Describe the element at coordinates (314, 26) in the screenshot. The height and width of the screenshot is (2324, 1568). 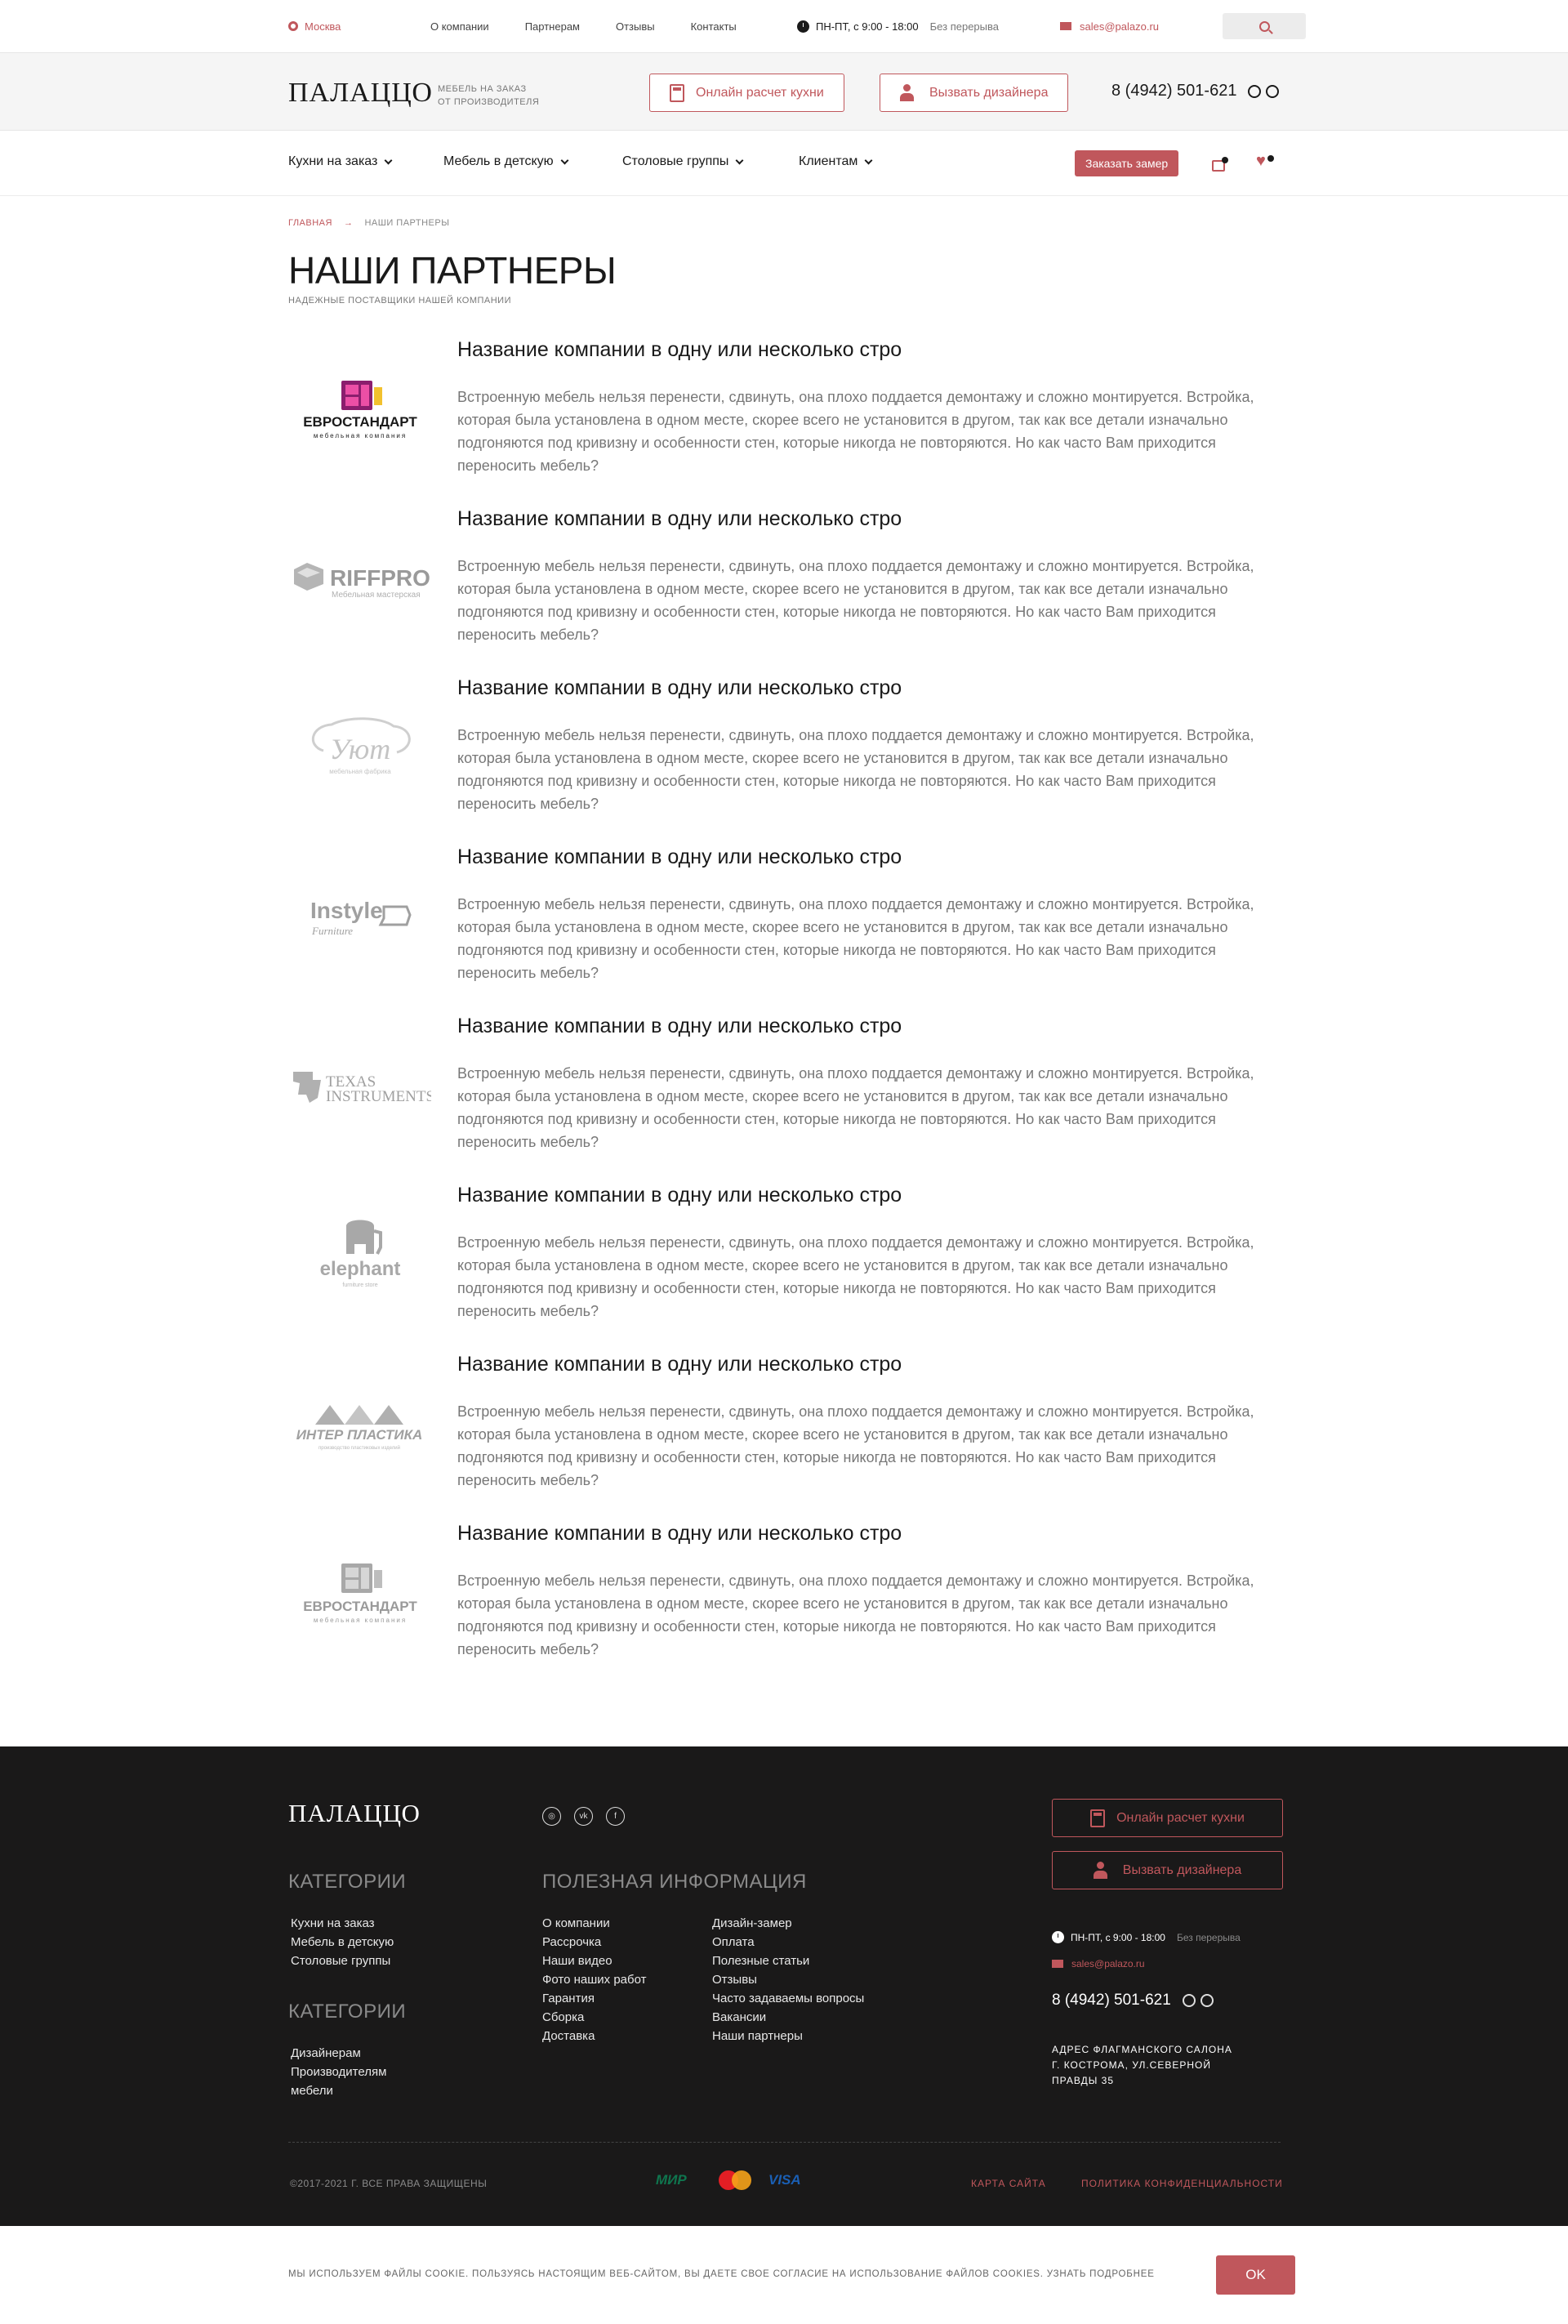
I see `city-selector: Москва` at that location.